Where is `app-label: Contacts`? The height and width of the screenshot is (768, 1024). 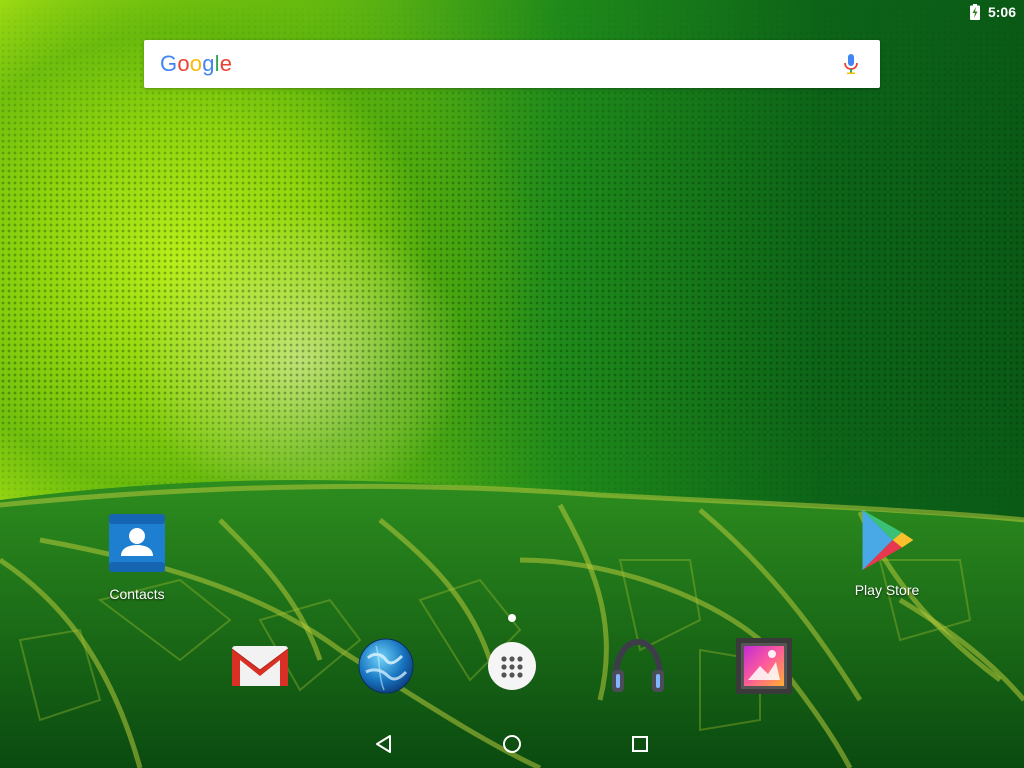
app-label: Contacts is located at coordinates (137, 594).